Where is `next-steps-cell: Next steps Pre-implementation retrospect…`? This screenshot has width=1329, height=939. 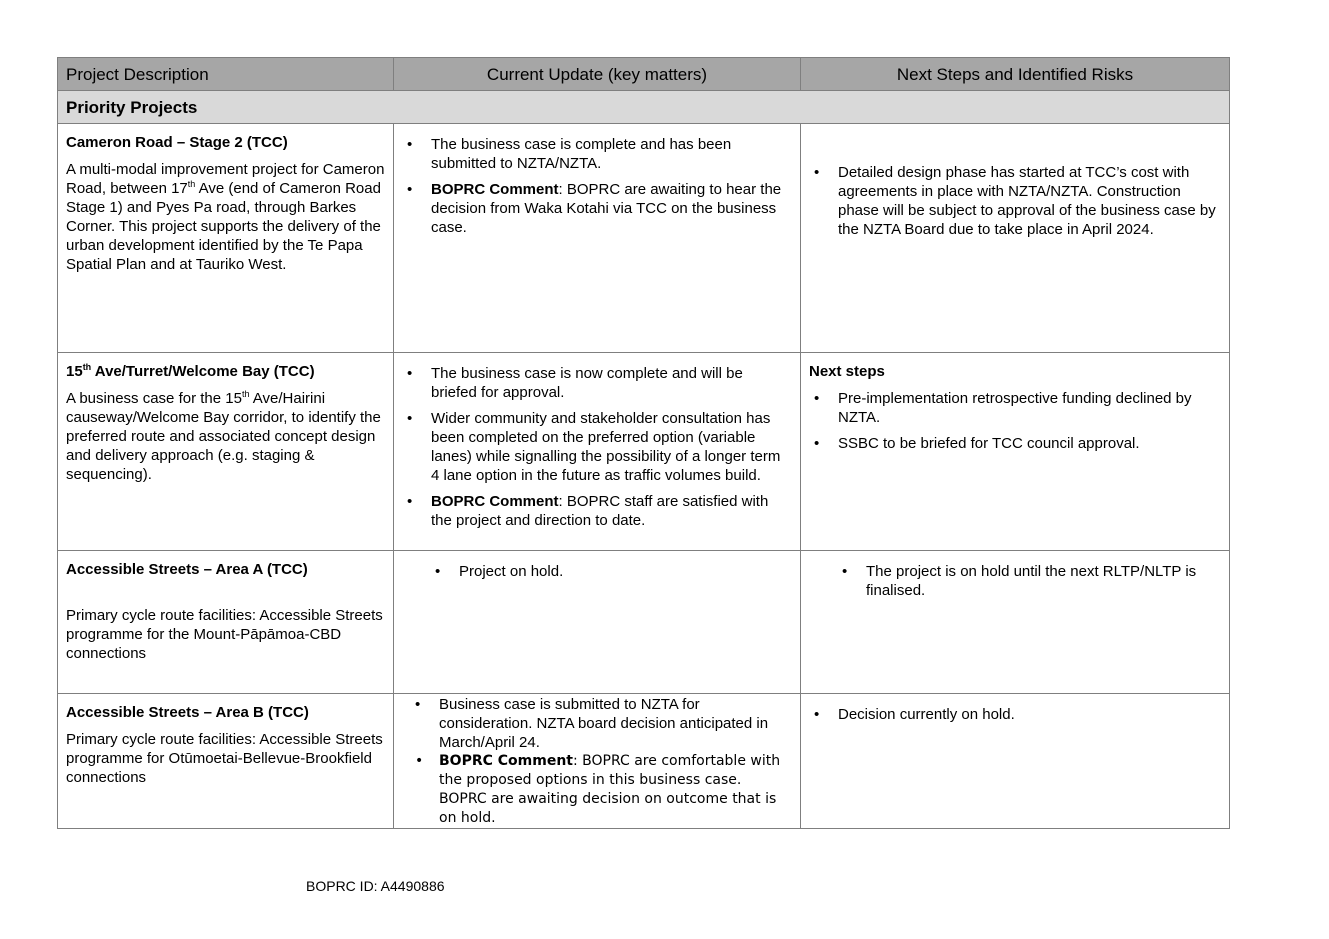
next-steps-cell: Next steps Pre-implementation retrospect… is located at coordinates (1015, 451).